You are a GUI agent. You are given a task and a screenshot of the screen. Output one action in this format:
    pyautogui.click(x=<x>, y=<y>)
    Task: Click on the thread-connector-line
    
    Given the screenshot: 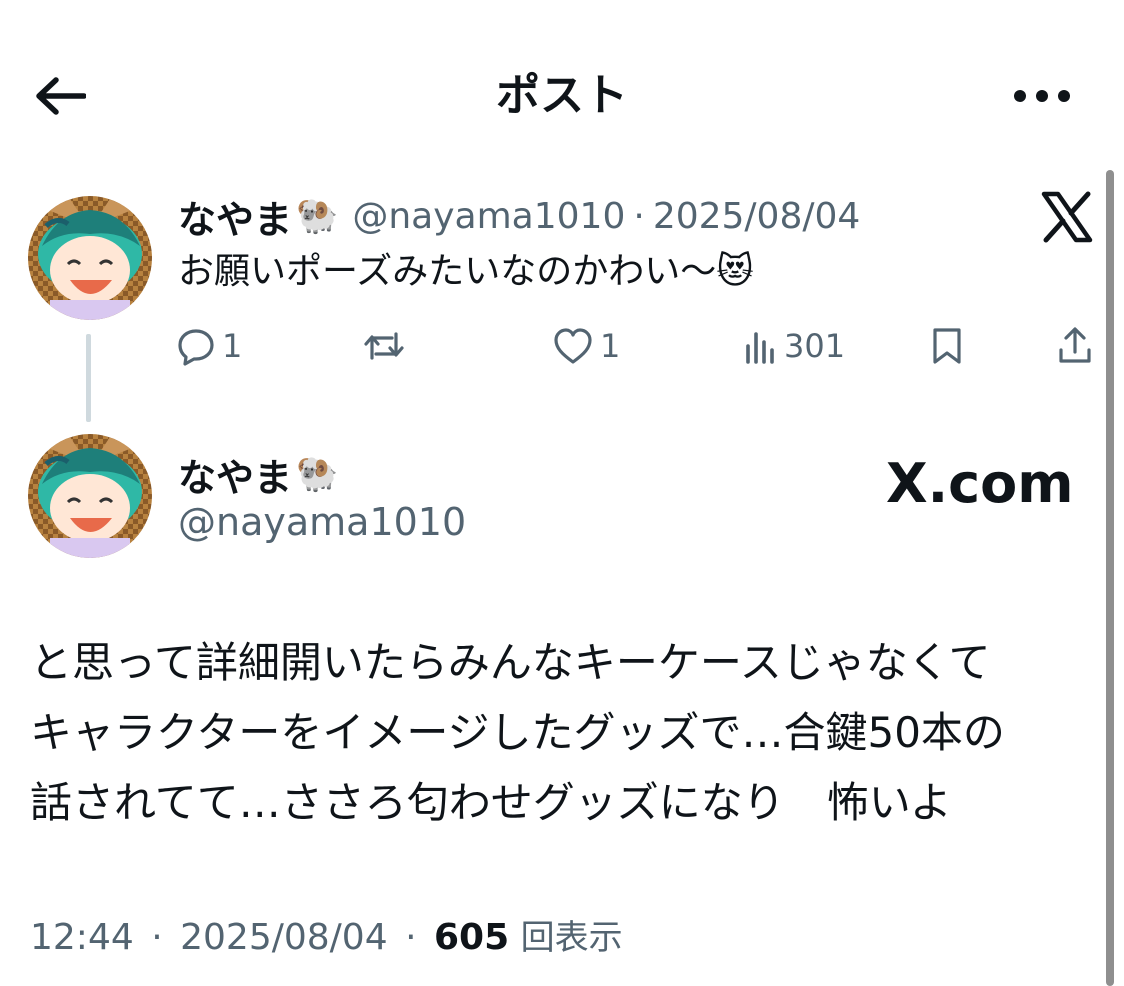 What is the action you would take?
    pyautogui.click(x=88, y=378)
    